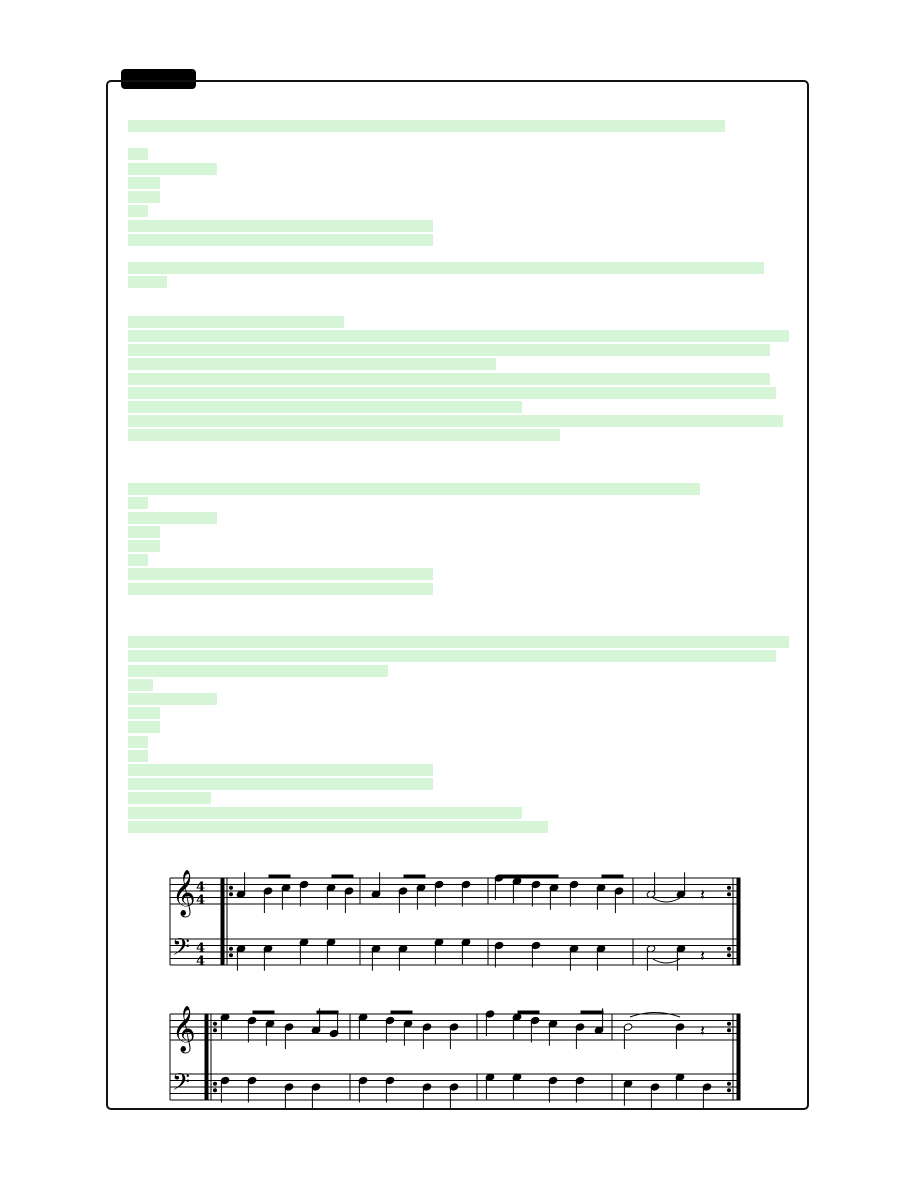 This screenshot has height=1188, width=918. Describe the element at coordinates (455, 989) in the screenshot. I see `music-score: 𝄞 44𝄢 44𝄞𝄢𝄽𝄽𝄽` at that location.